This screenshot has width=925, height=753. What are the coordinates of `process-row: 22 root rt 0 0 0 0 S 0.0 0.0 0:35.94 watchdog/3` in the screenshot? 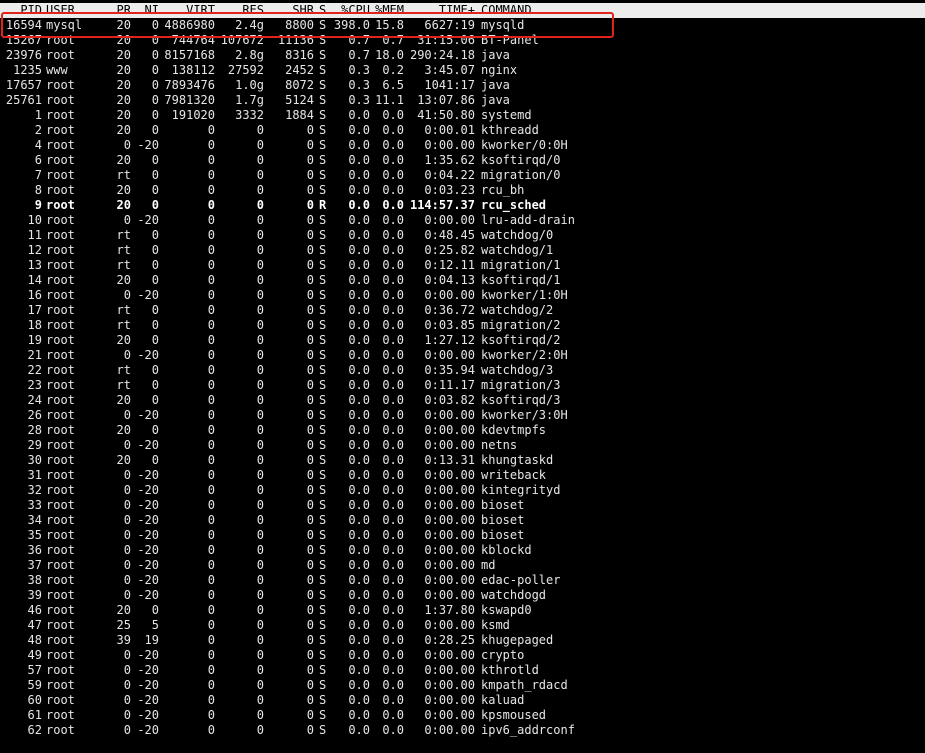 It's located at (462, 370).